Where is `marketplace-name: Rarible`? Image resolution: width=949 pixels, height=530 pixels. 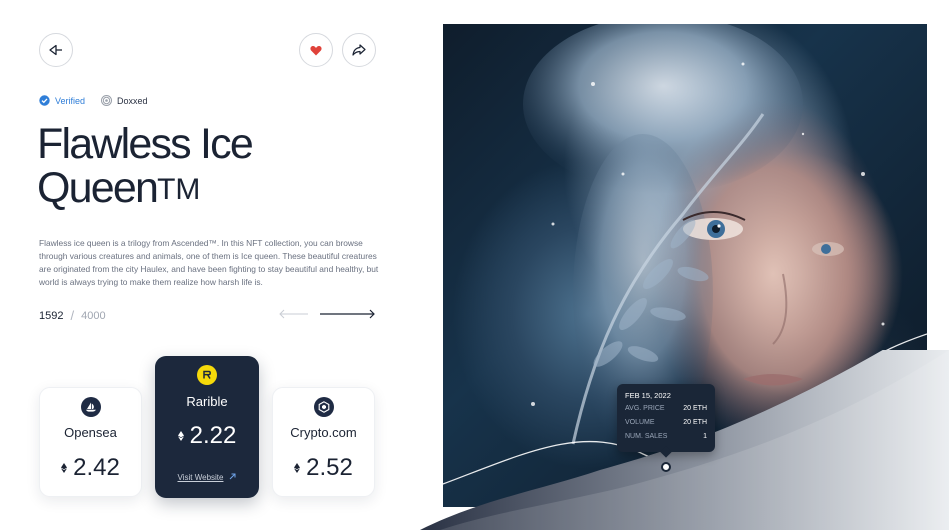 marketplace-name: Rarible is located at coordinates (207, 401).